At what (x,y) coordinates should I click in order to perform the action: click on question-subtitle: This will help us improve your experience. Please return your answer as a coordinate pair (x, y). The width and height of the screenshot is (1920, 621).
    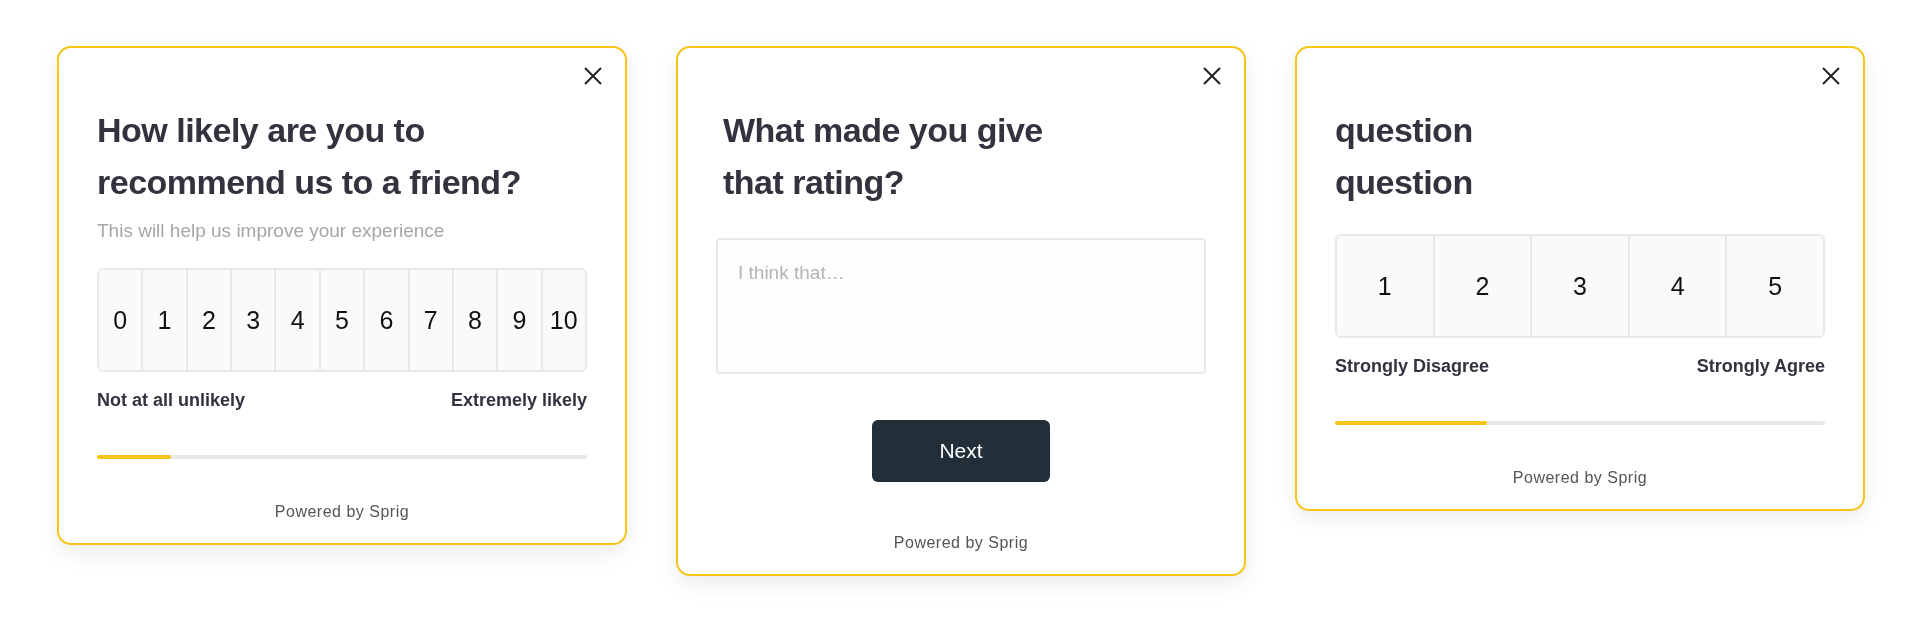
    Looking at the image, I should click on (271, 231).